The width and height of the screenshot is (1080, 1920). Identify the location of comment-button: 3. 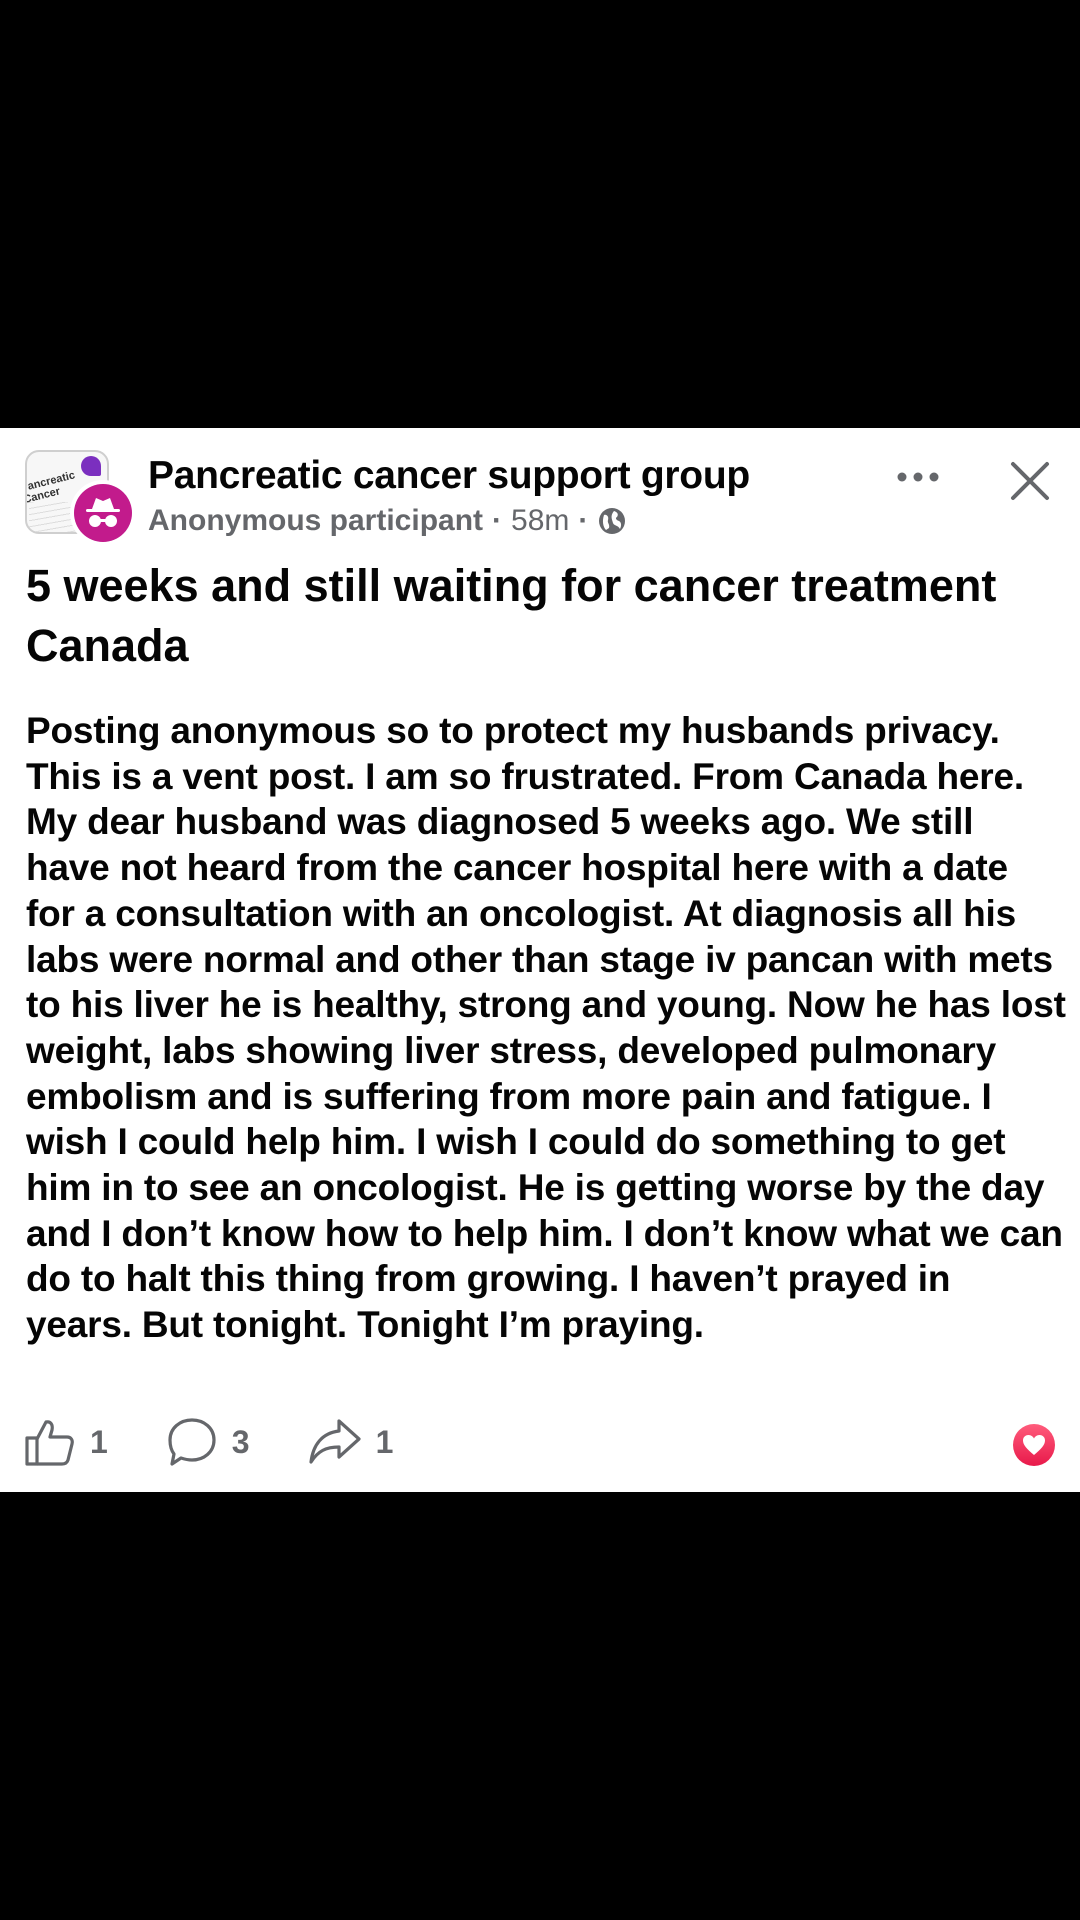
(208, 1442).